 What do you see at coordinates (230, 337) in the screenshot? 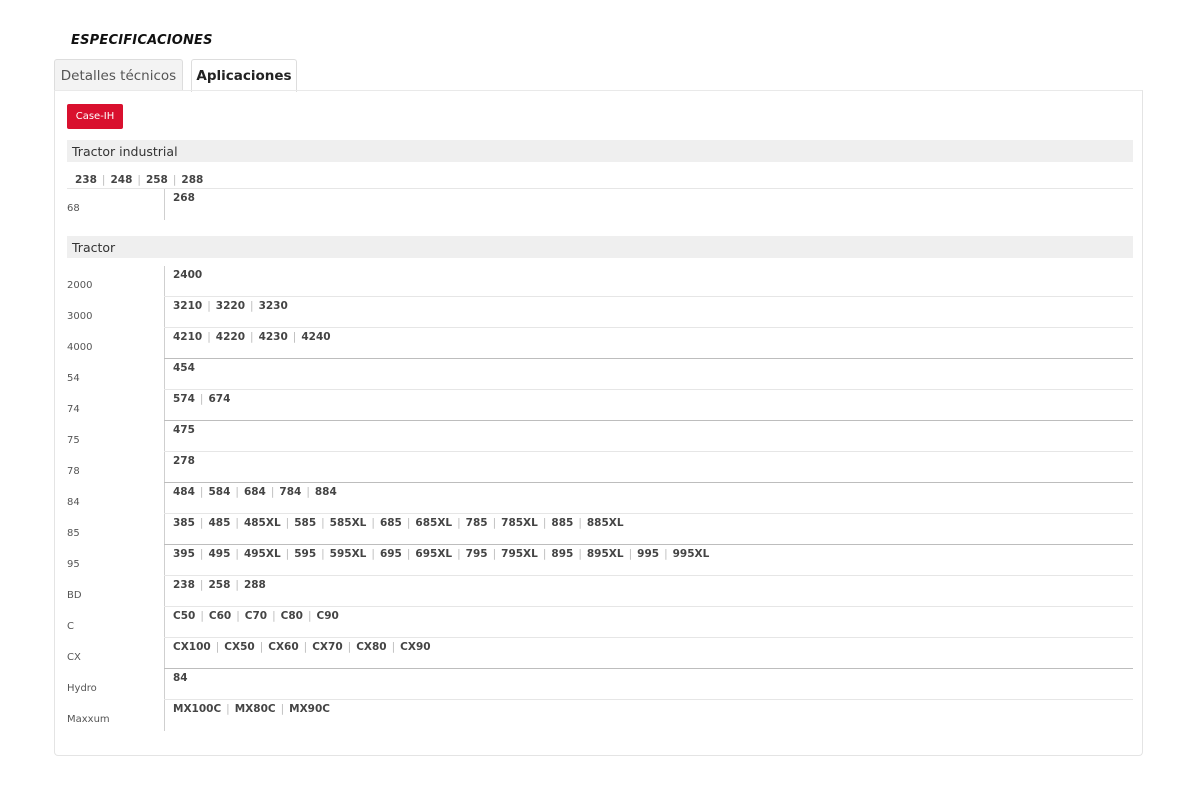
I see `model-link: 4220` at bounding box center [230, 337].